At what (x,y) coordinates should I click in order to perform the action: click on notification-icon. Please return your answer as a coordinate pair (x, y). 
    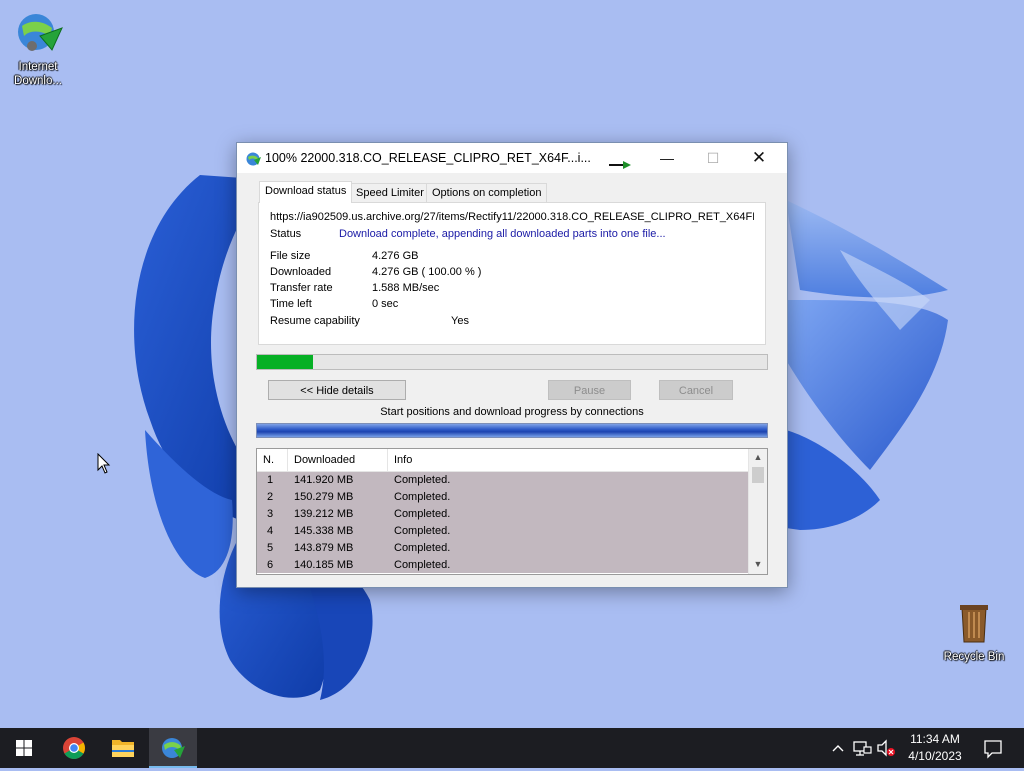
    Looking at the image, I should click on (993, 749).